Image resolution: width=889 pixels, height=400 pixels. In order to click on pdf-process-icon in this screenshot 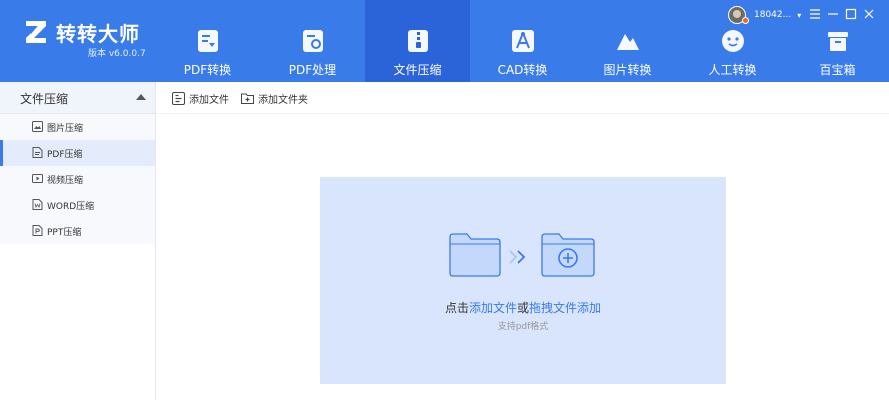, I will do `click(313, 41)`.